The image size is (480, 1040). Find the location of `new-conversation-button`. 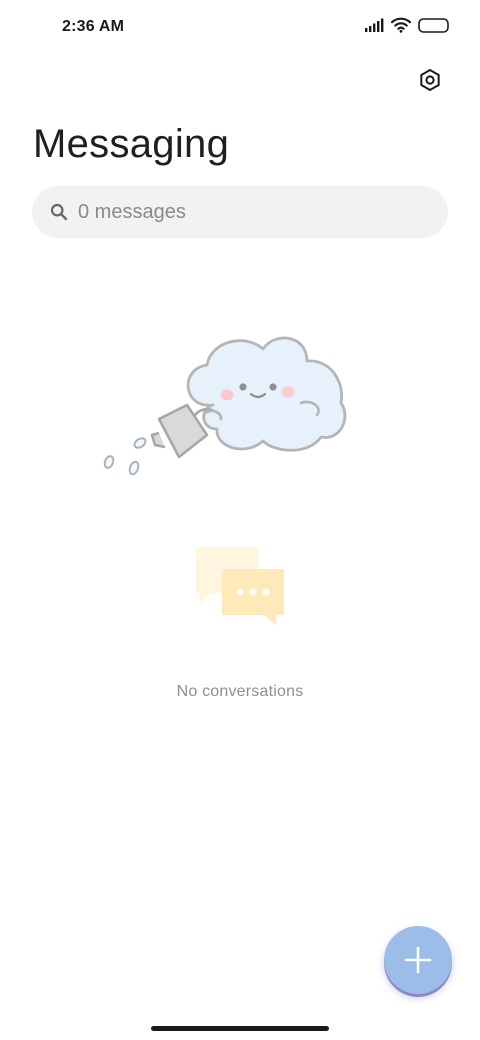

new-conversation-button is located at coordinates (418, 960).